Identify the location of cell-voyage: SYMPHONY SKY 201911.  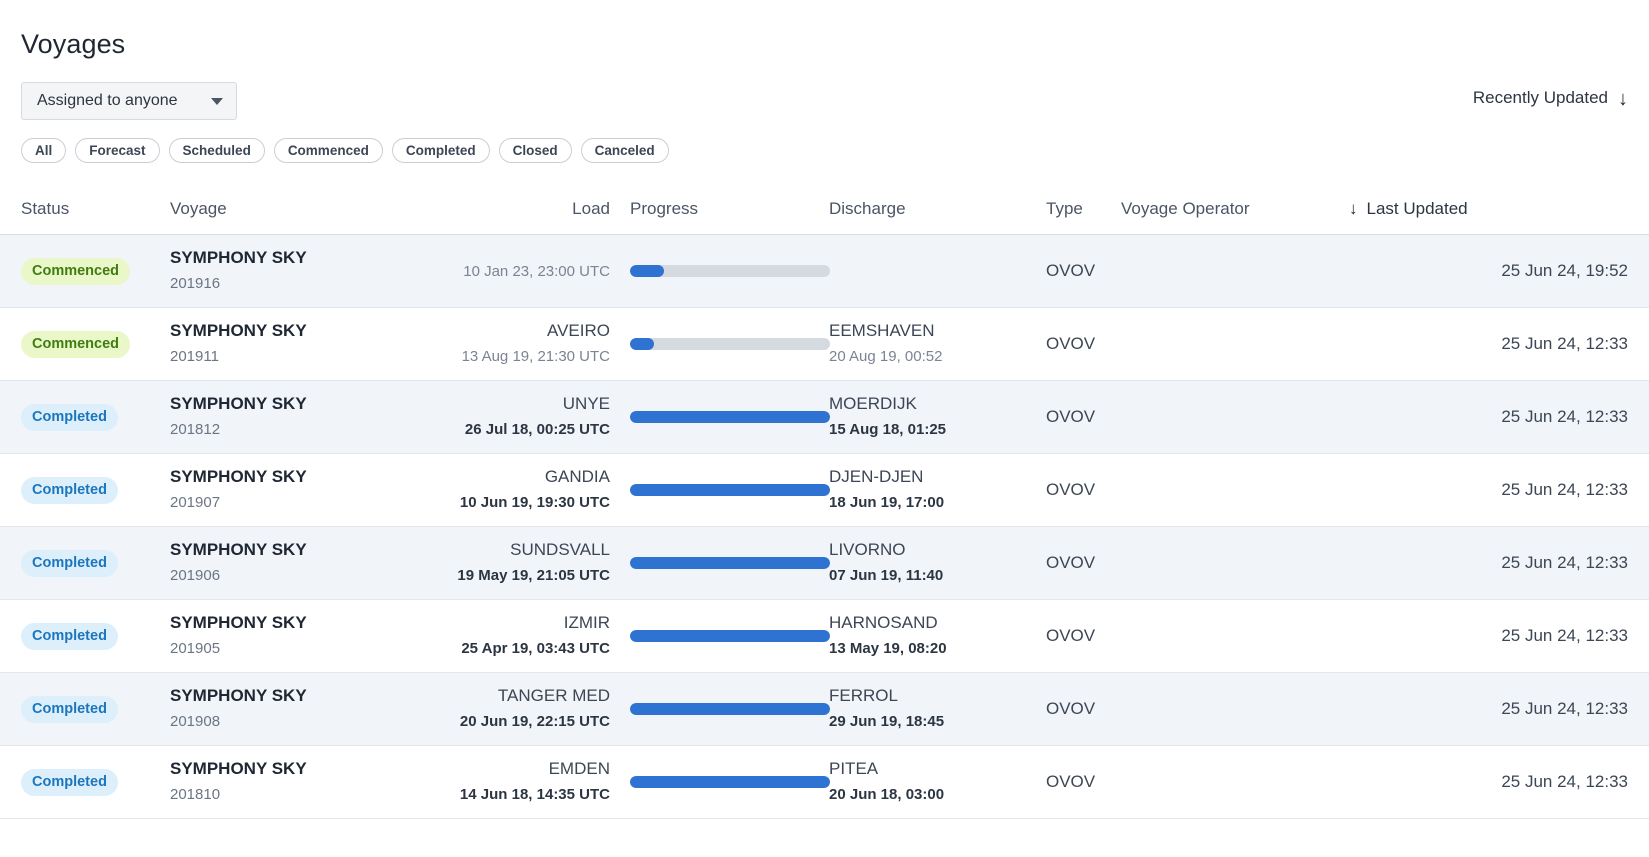
(295, 344).